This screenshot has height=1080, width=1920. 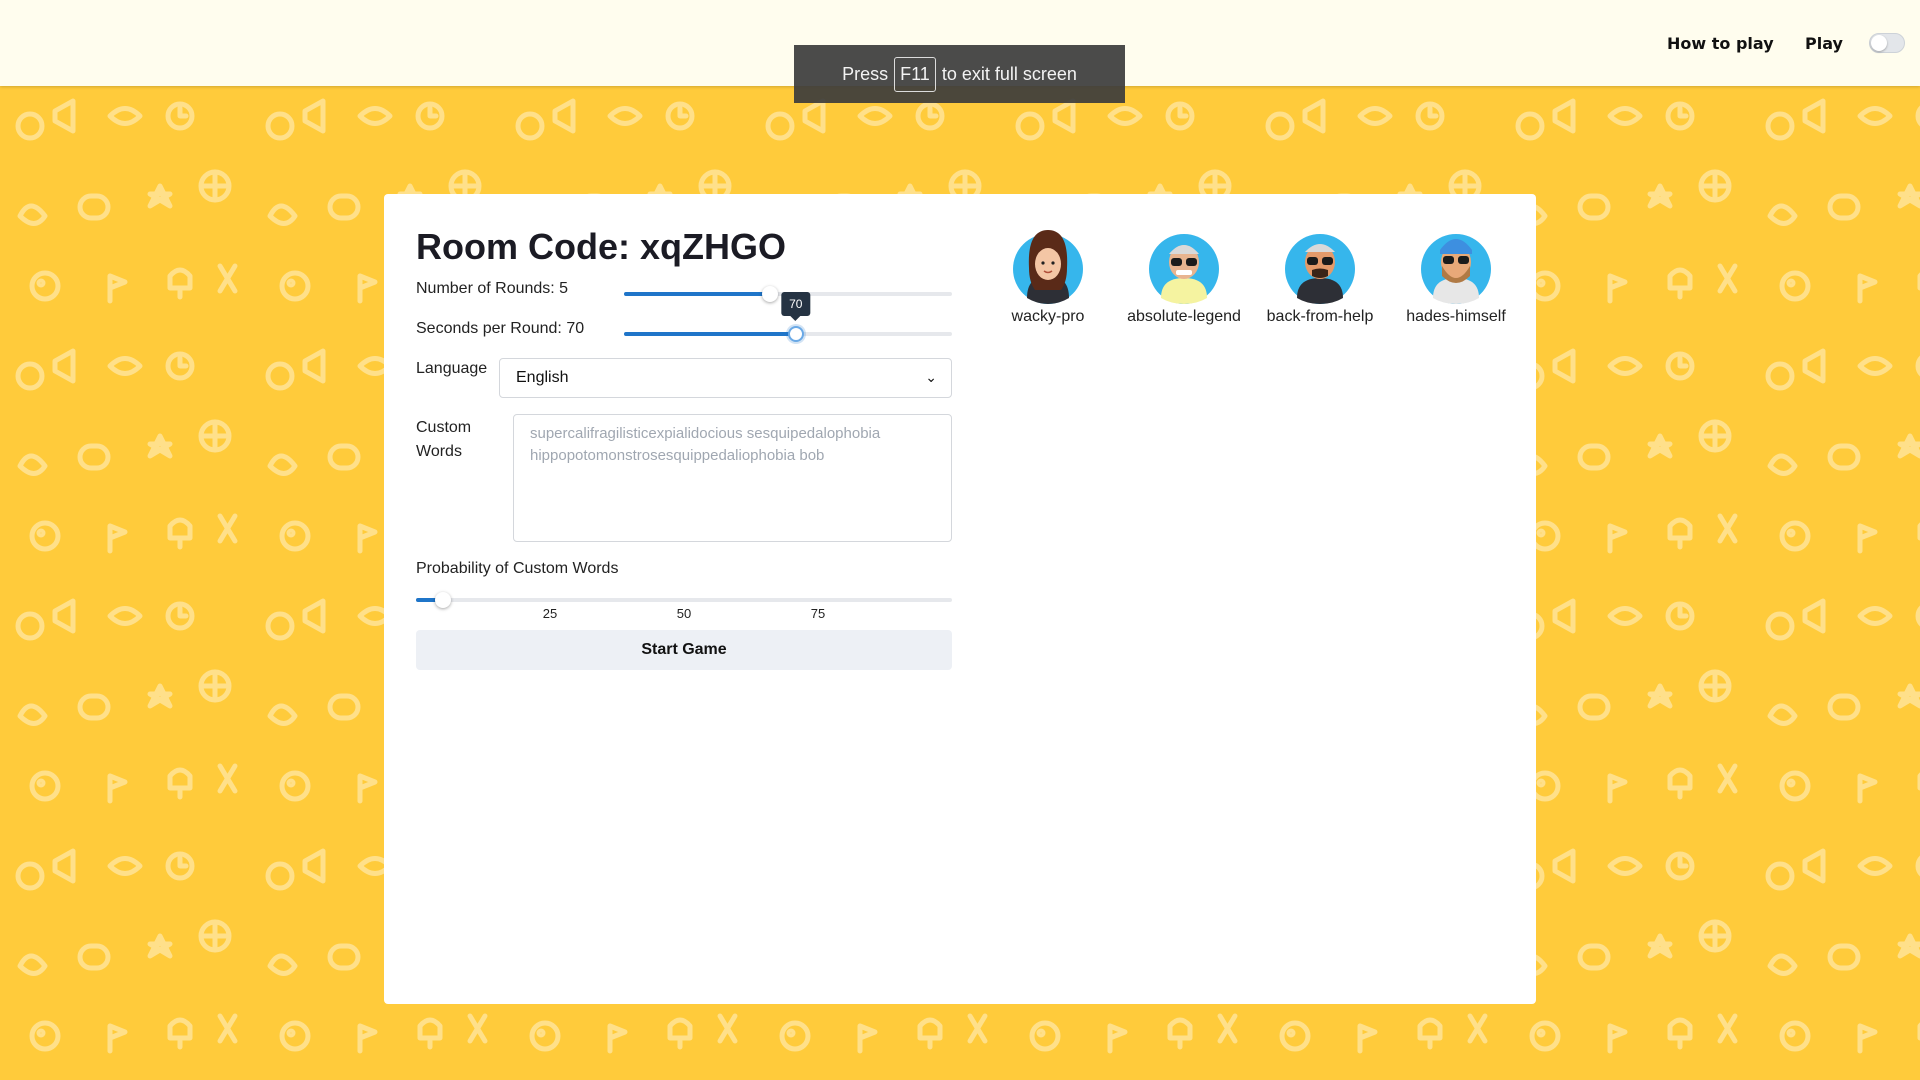 I want to click on player-card: hades-himself, so click(x=1456, y=277).